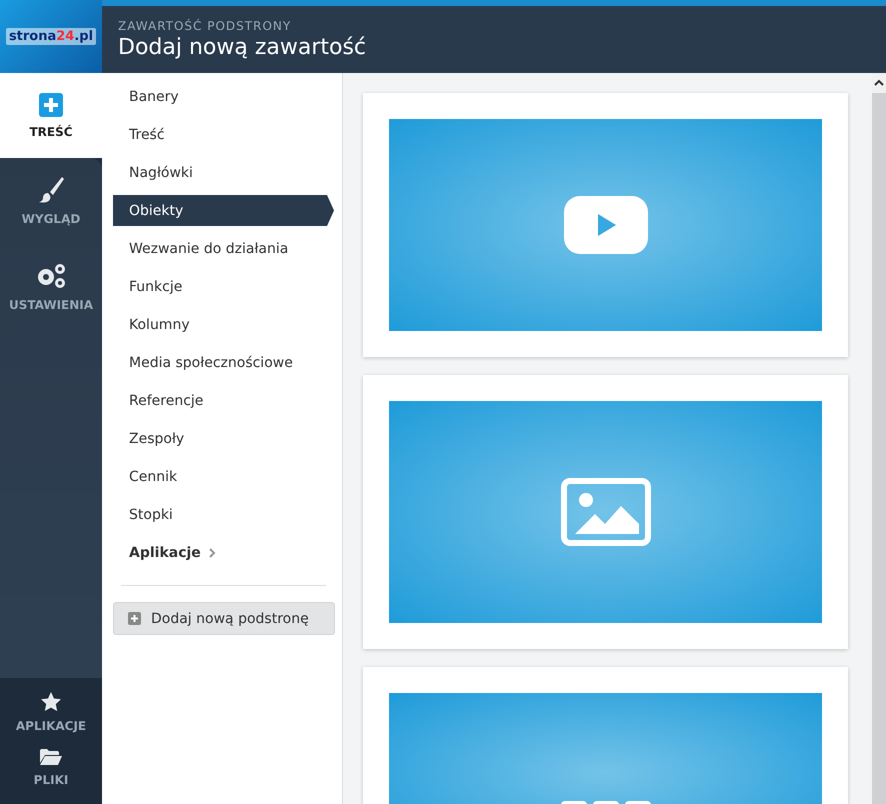 This screenshot has width=886, height=804. What do you see at coordinates (223, 172) in the screenshot?
I see `menu-item: Nagłówki` at bounding box center [223, 172].